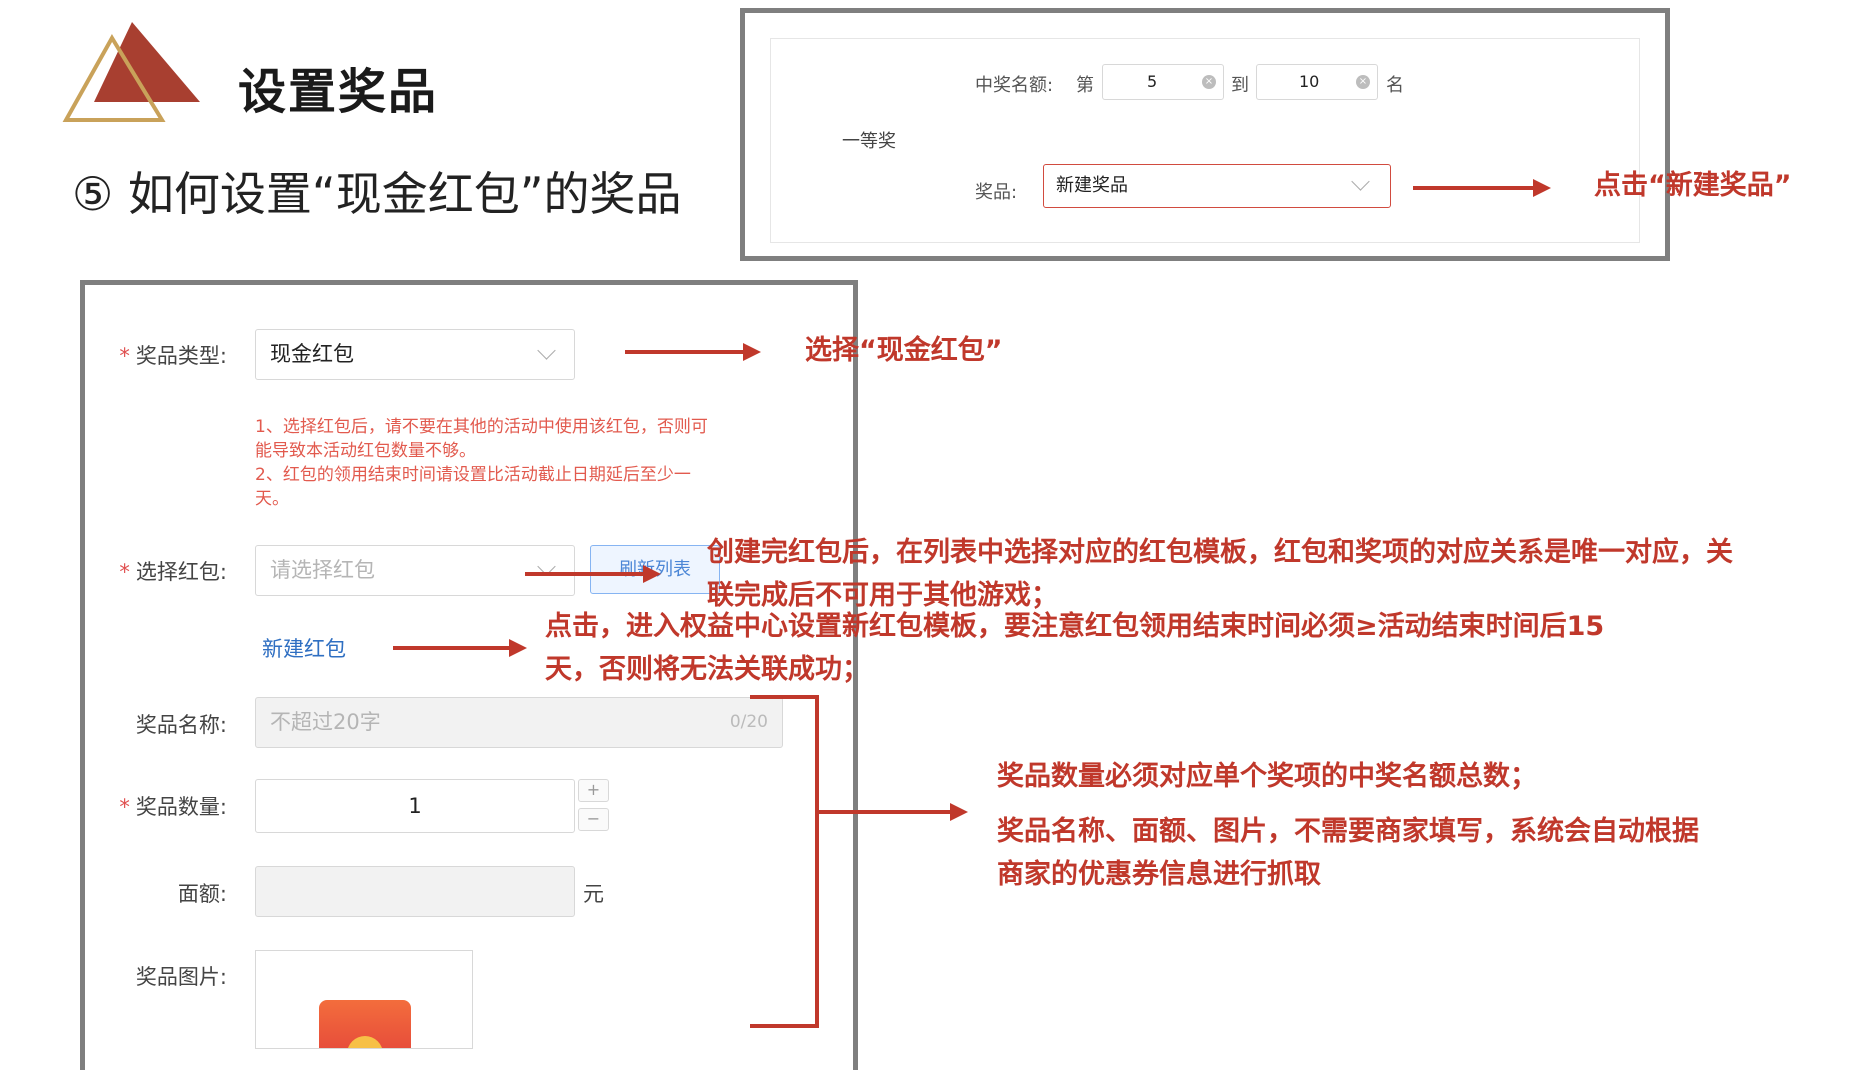 The width and height of the screenshot is (1865, 1070). Describe the element at coordinates (1693, 185) in the screenshot. I see `annotation-new-prize: 点击“新建奖品”` at that location.